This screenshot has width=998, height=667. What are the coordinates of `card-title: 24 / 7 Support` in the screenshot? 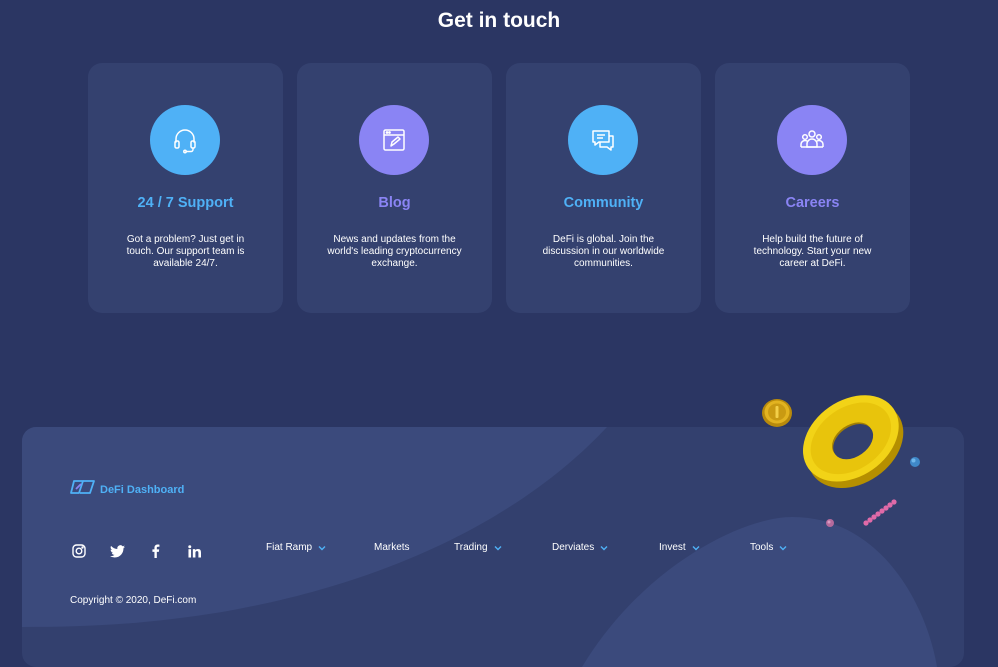 It's located at (185, 203).